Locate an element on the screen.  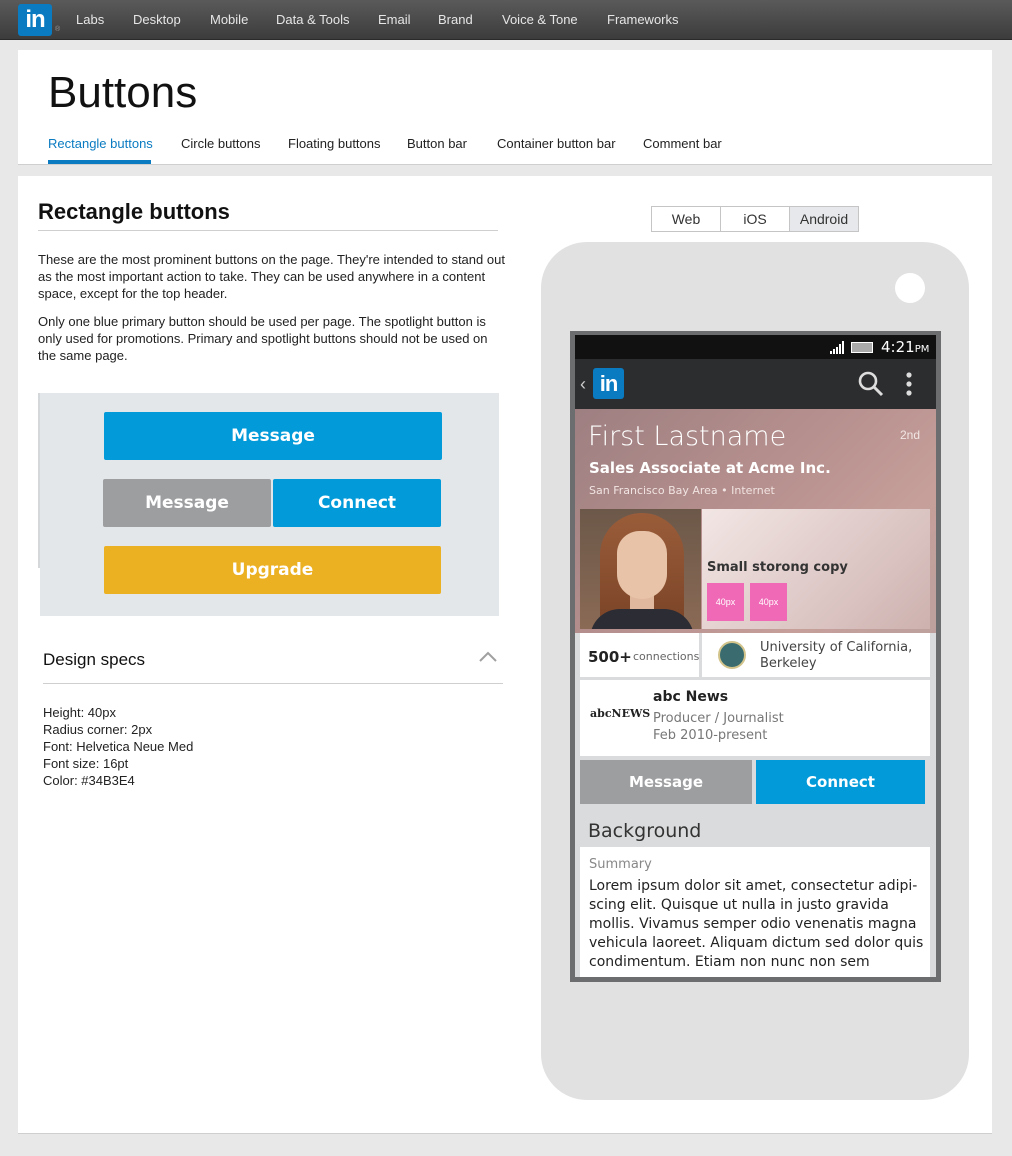
summary-label: Summary is located at coordinates (620, 864).